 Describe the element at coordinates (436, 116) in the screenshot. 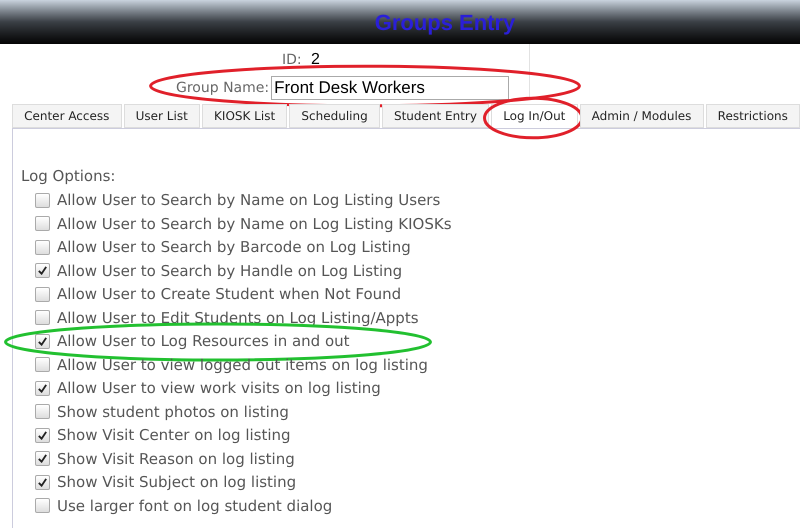

I see `tab: Student Entry` at that location.